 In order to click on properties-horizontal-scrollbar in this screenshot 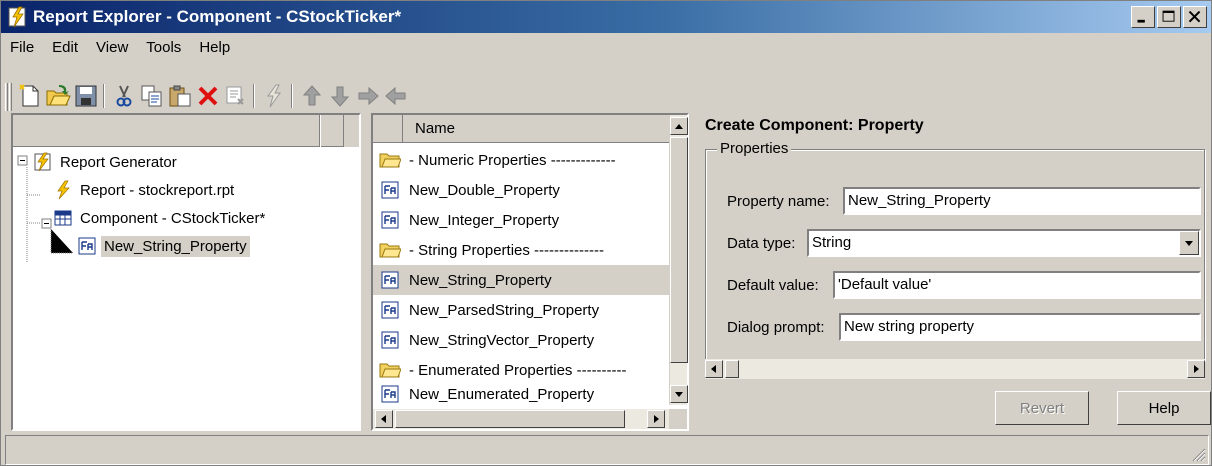, I will do `click(955, 369)`.